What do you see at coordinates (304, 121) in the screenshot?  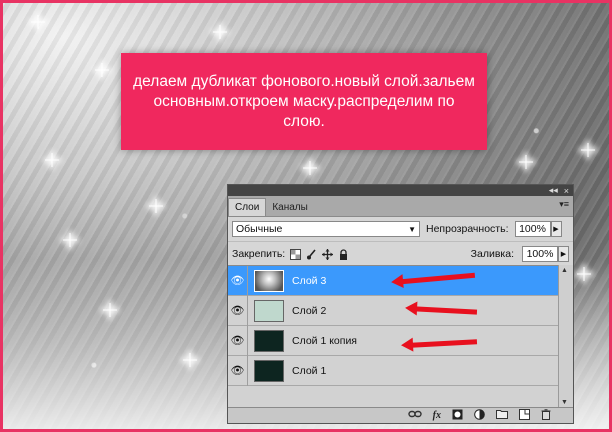 I see `caption-line: слою.` at bounding box center [304, 121].